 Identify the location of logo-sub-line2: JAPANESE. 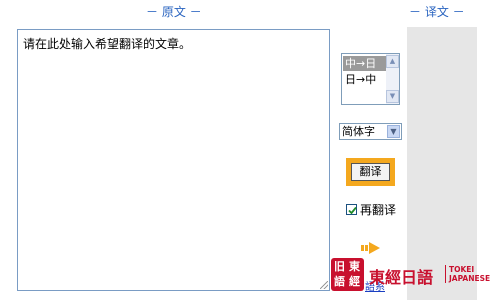
(470, 278).